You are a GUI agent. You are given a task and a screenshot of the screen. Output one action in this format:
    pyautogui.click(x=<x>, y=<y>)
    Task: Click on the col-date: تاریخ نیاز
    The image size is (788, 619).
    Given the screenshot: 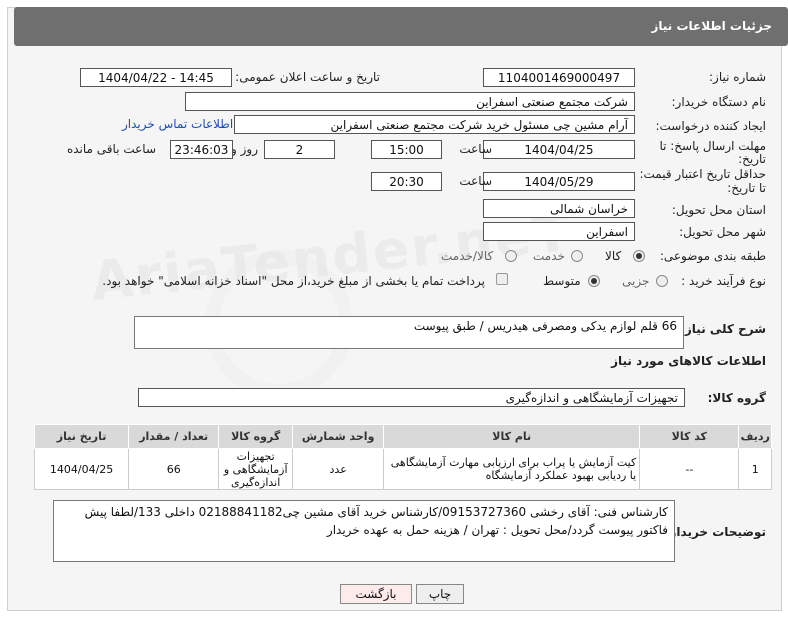 What is the action you would take?
    pyautogui.click(x=81, y=436)
    